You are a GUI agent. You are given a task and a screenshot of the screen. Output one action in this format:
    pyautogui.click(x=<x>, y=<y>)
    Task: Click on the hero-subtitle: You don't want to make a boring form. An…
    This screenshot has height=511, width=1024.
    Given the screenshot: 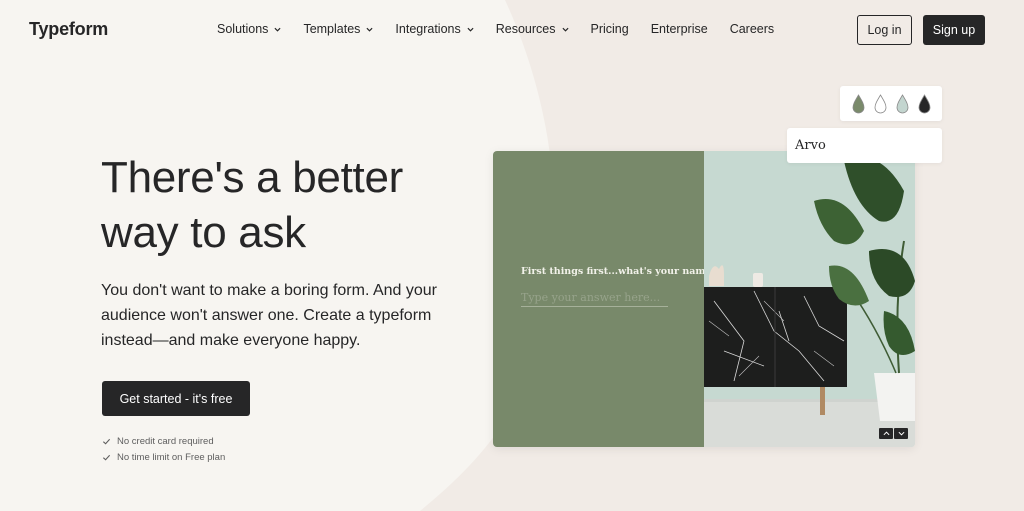 What is the action you would take?
    pyautogui.click(x=269, y=315)
    